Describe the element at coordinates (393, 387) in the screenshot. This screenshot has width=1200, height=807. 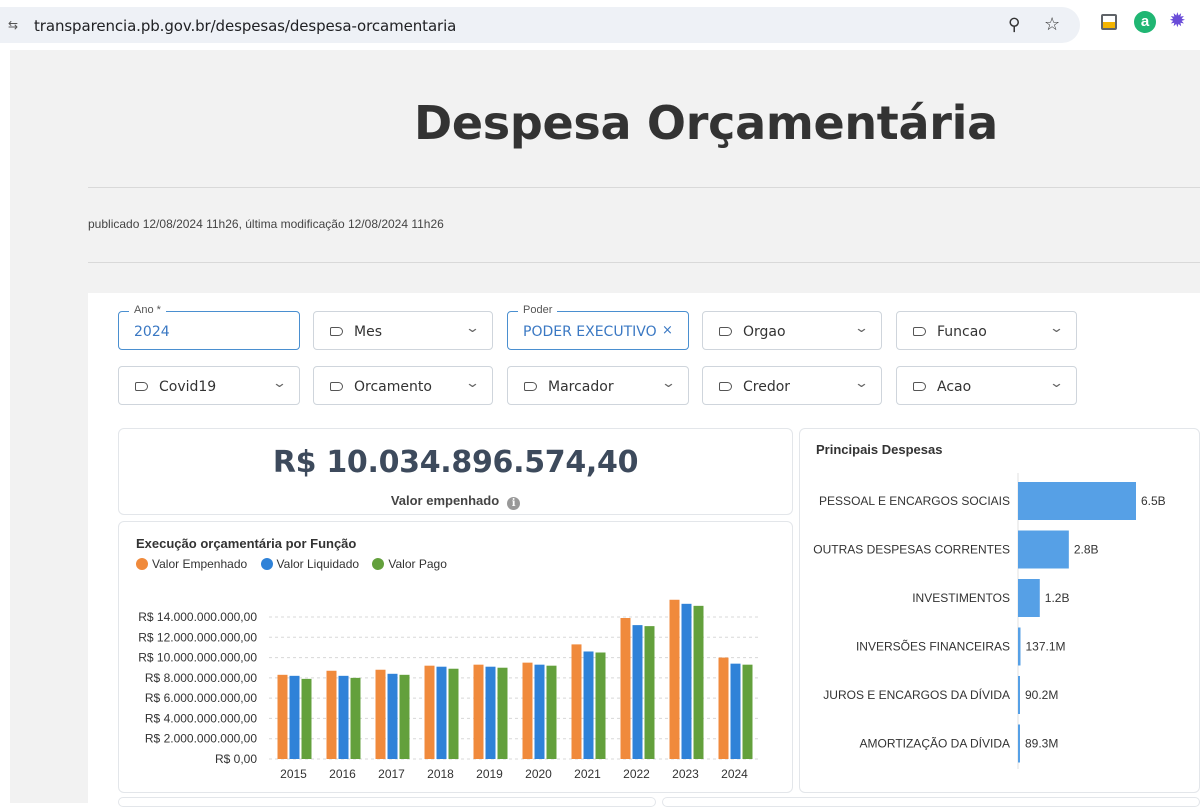
I see `filter-orcamento-label: Orcamento` at that location.